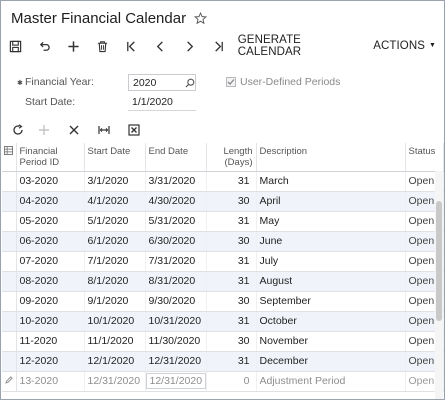 The image size is (445, 400). I want to click on cell-start-date: 12/1/2020, so click(115, 361).